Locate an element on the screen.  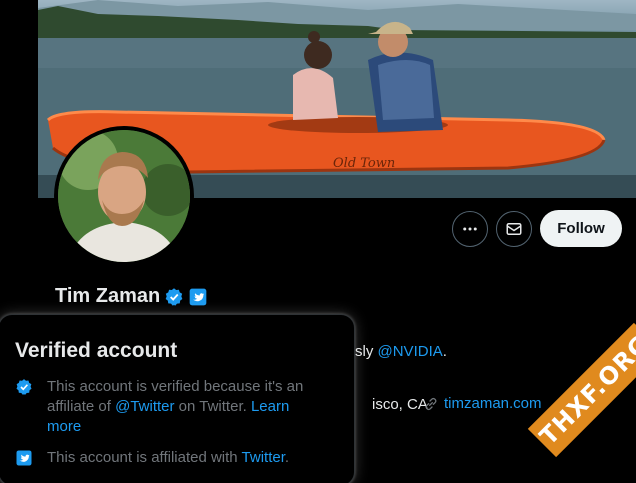
bio-link-nvidia: @NVIDIA is located at coordinates (410, 351).